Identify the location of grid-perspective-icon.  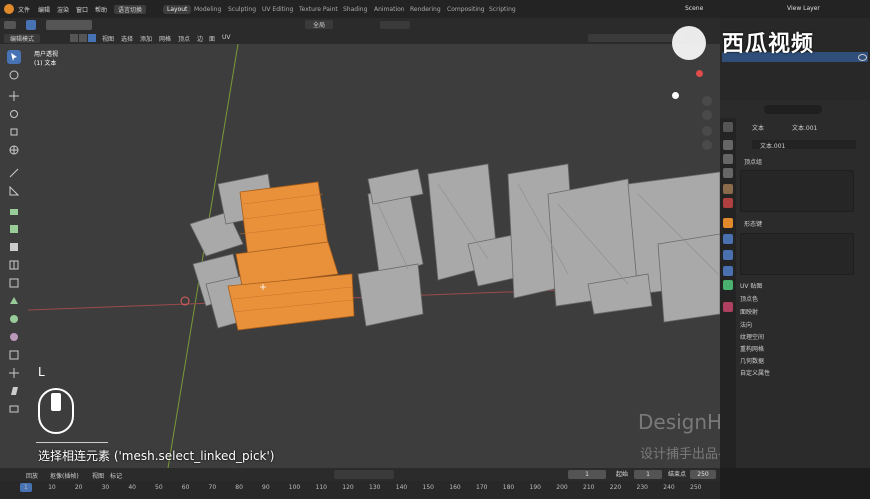
(707, 145).